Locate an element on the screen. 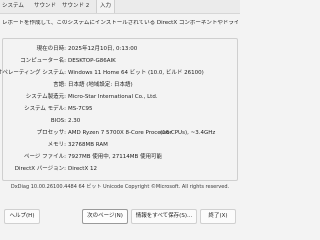 The width and height of the screenshot is (320, 240). info-row-language: 言語: 日本語 (地域設定: 日本語) is located at coordinates (120, 85).